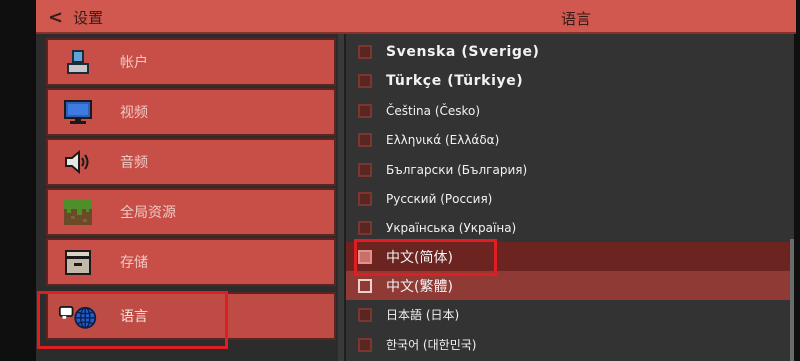  What do you see at coordinates (569, 314) in the screenshot?
I see `language-option: 日本語 (日本)` at bounding box center [569, 314].